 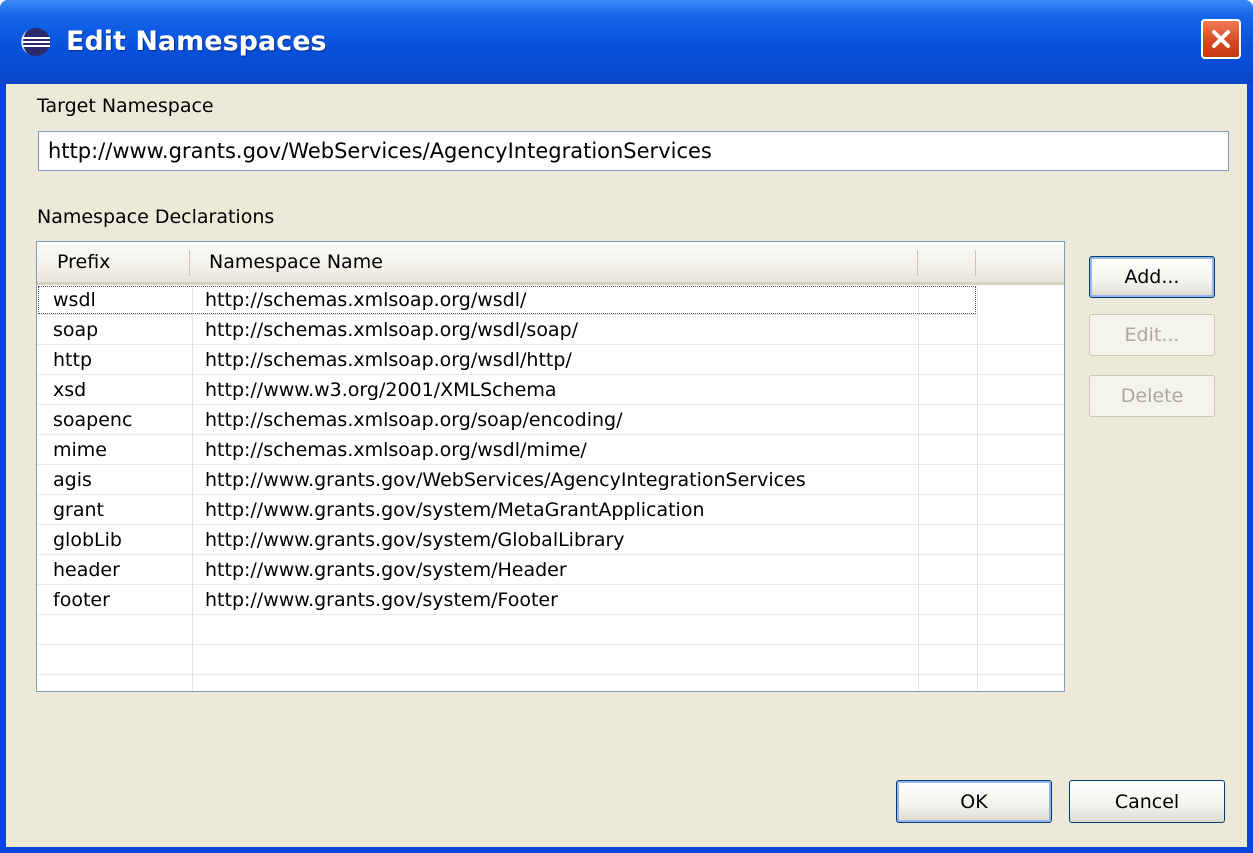 I want to click on table-row: wsdl http://schemas.xmlsoap.org/wsdl/, so click(x=507, y=300).